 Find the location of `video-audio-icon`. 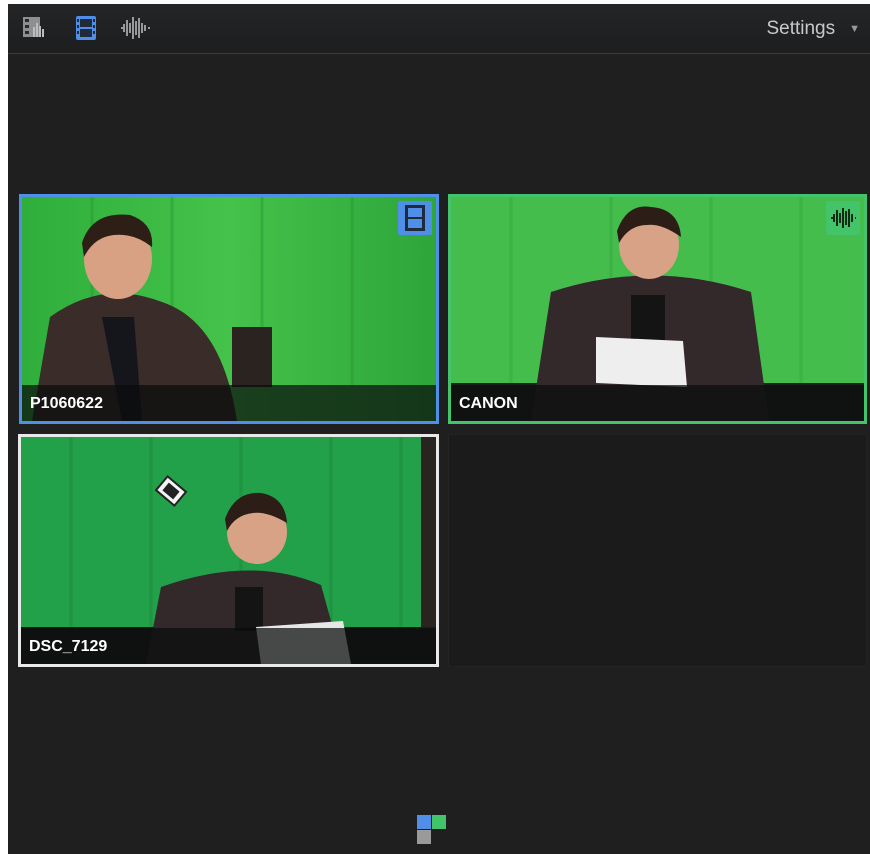

video-audio-icon is located at coordinates (34, 28).